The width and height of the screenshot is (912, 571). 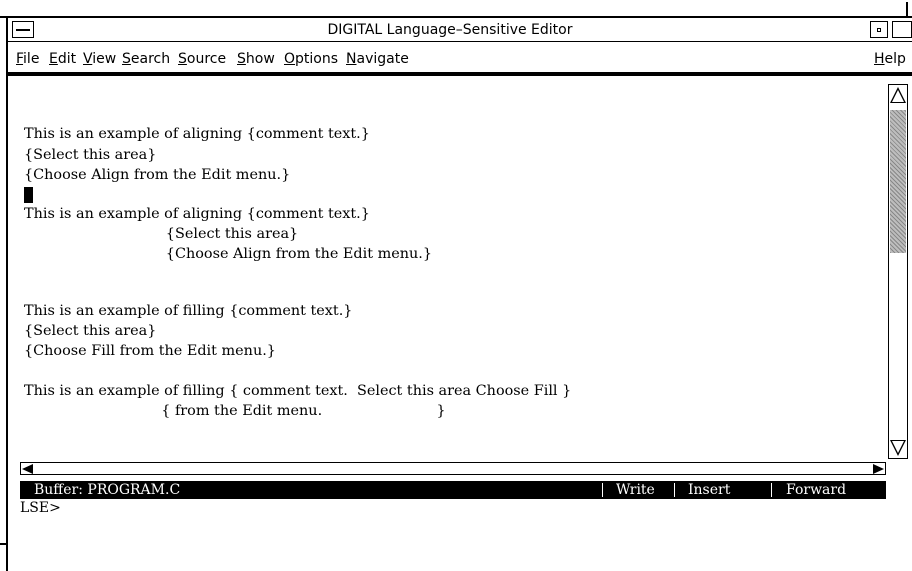 I want to click on scroll-up-icon, so click(x=898, y=95).